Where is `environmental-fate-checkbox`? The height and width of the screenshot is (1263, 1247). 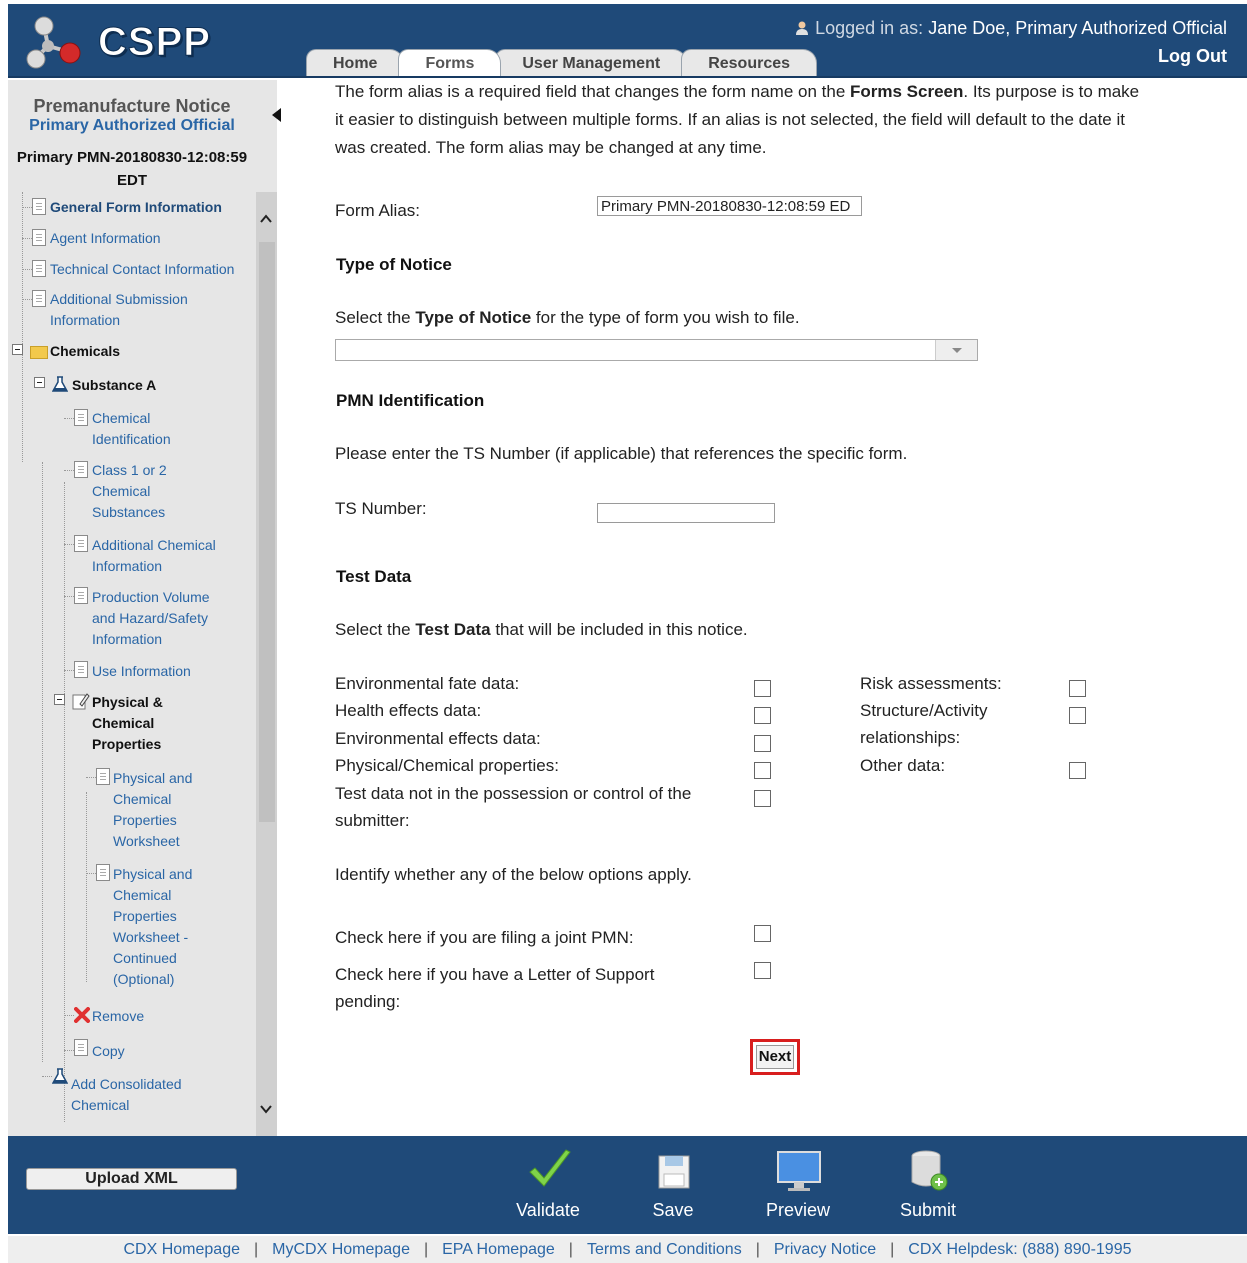 environmental-fate-checkbox is located at coordinates (762, 688).